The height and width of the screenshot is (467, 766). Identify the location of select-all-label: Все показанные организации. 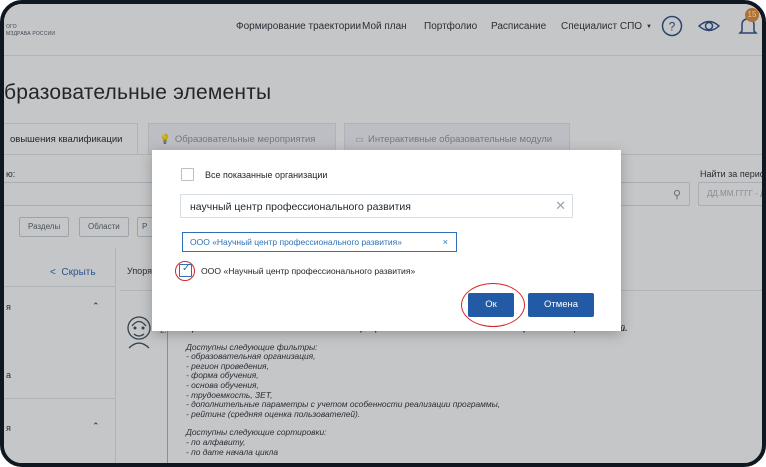
(266, 175).